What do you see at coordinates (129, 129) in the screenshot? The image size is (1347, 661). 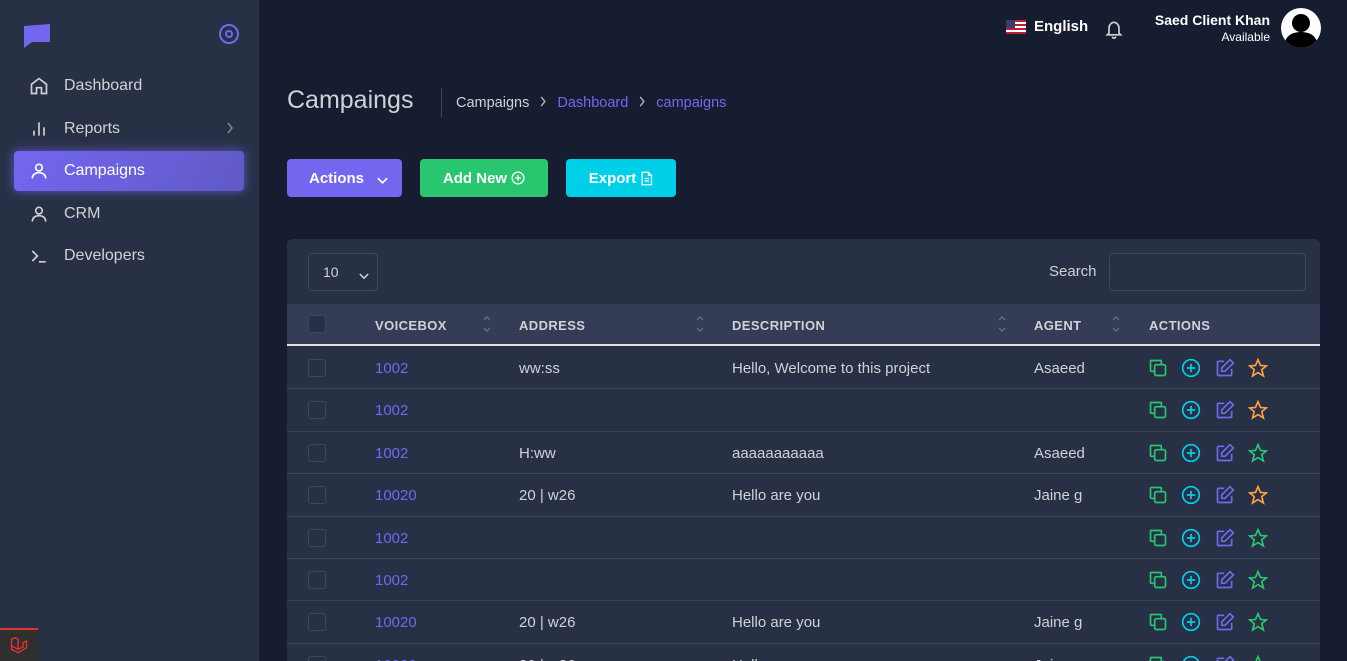 I see `sidebar-item-reports: Reports` at bounding box center [129, 129].